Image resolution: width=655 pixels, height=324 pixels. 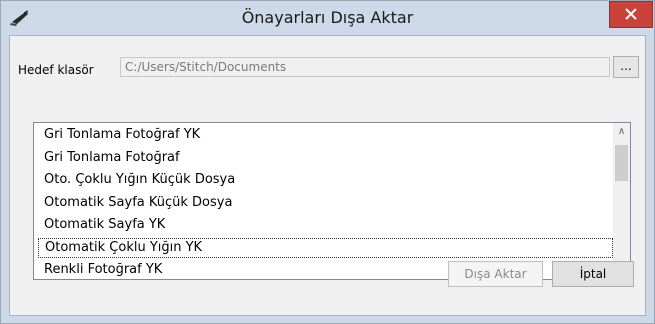 I want to click on list-item: Oto. Çoklu Yığın Küçük Dosya, so click(x=325, y=180).